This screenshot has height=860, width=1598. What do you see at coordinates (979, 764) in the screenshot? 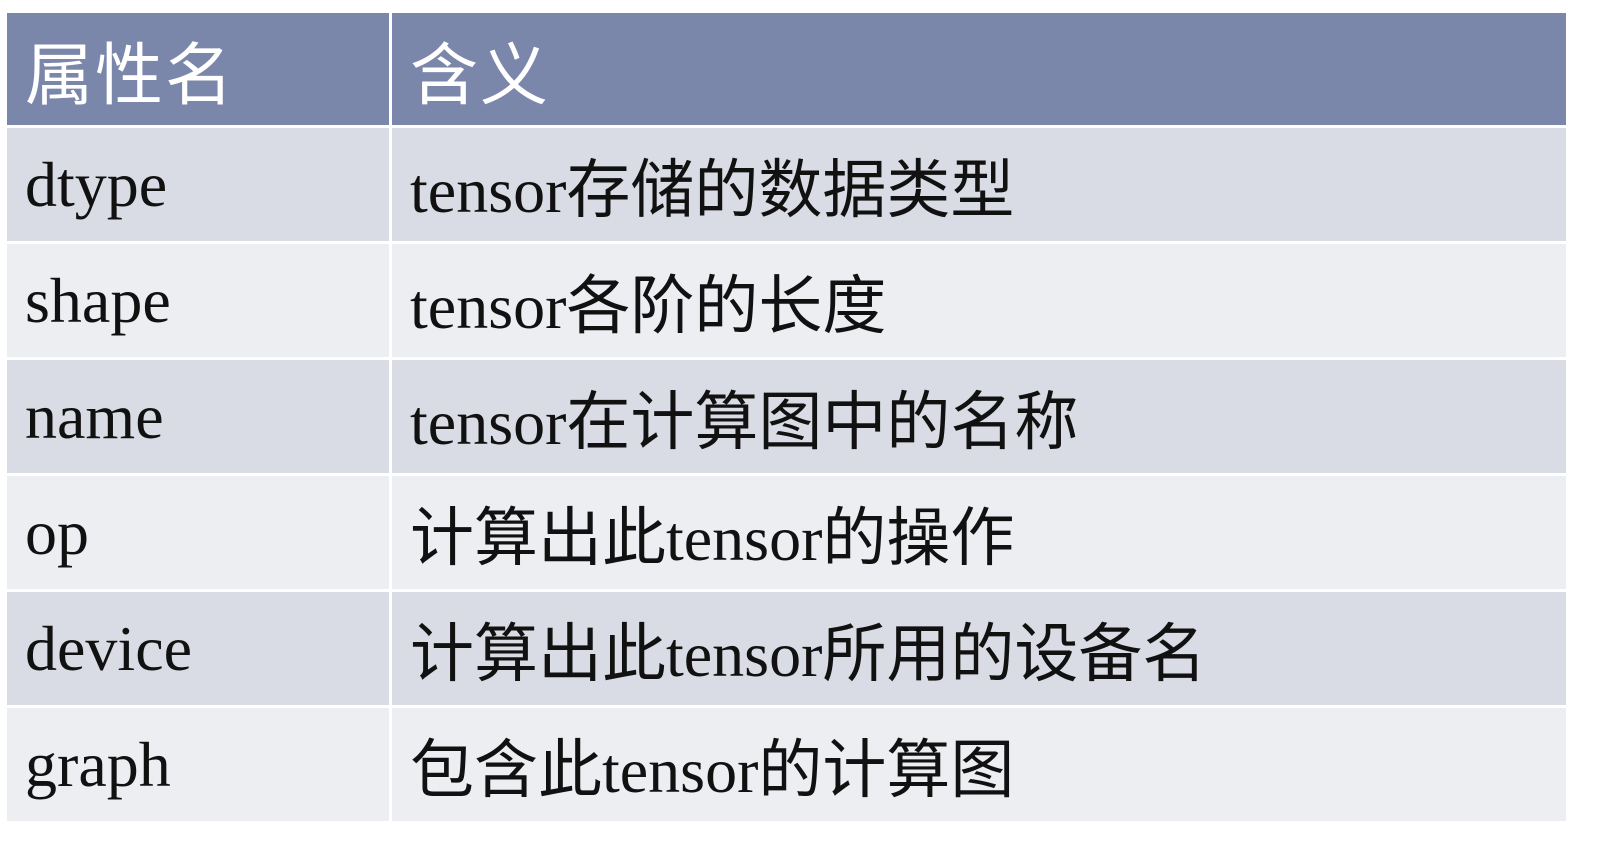
I see `meaning-cell: 包含此tensor的计算图` at bounding box center [979, 764].